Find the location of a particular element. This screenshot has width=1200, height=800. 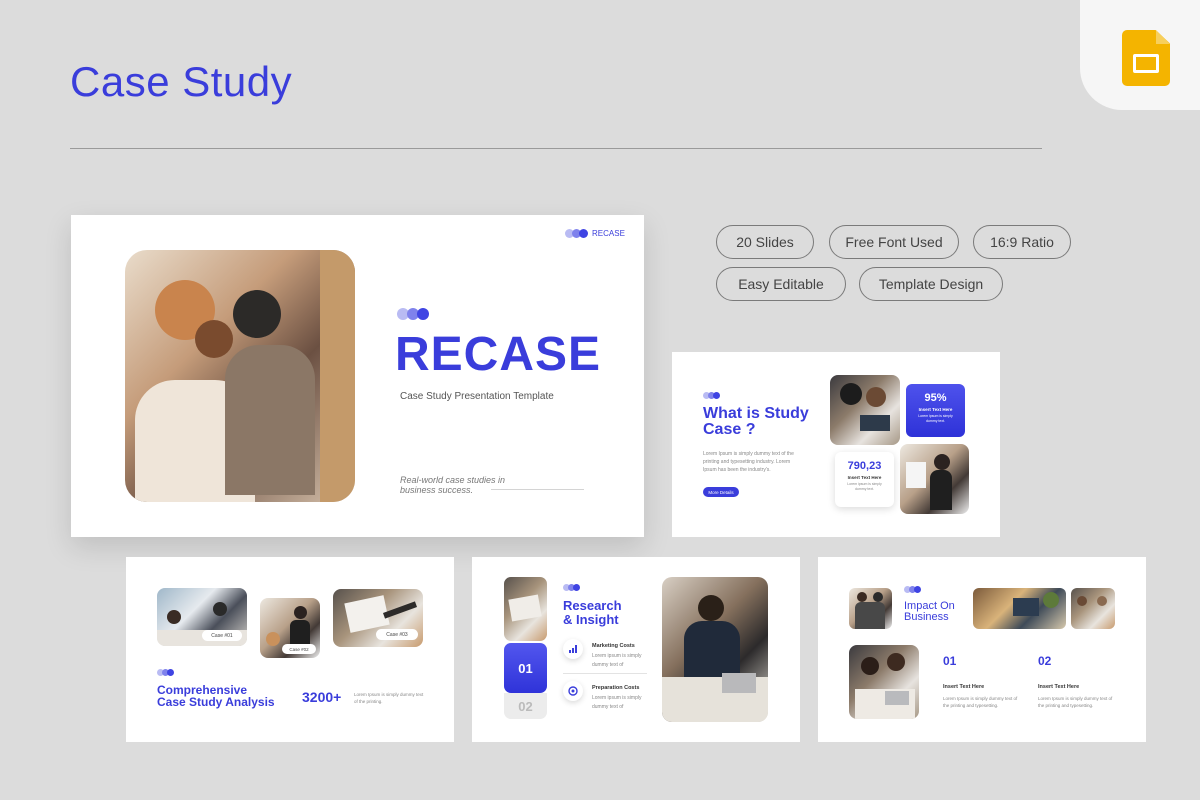

slide5-label2: Insert Text Here is located at coordinates (1059, 687).